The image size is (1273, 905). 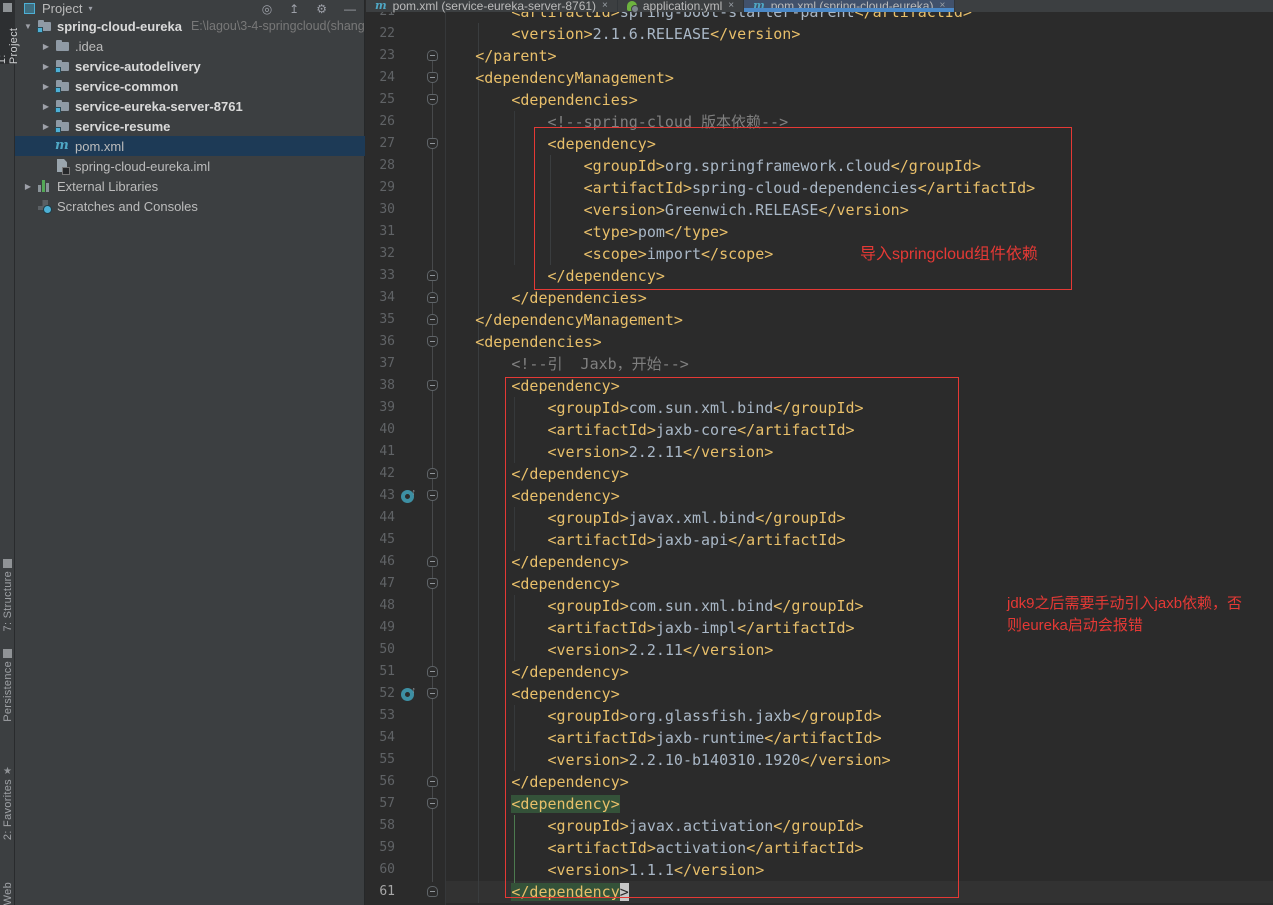 I want to click on code-line-54: <artifactId>jaxb-runtime</artifactId>, so click(x=642, y=738).